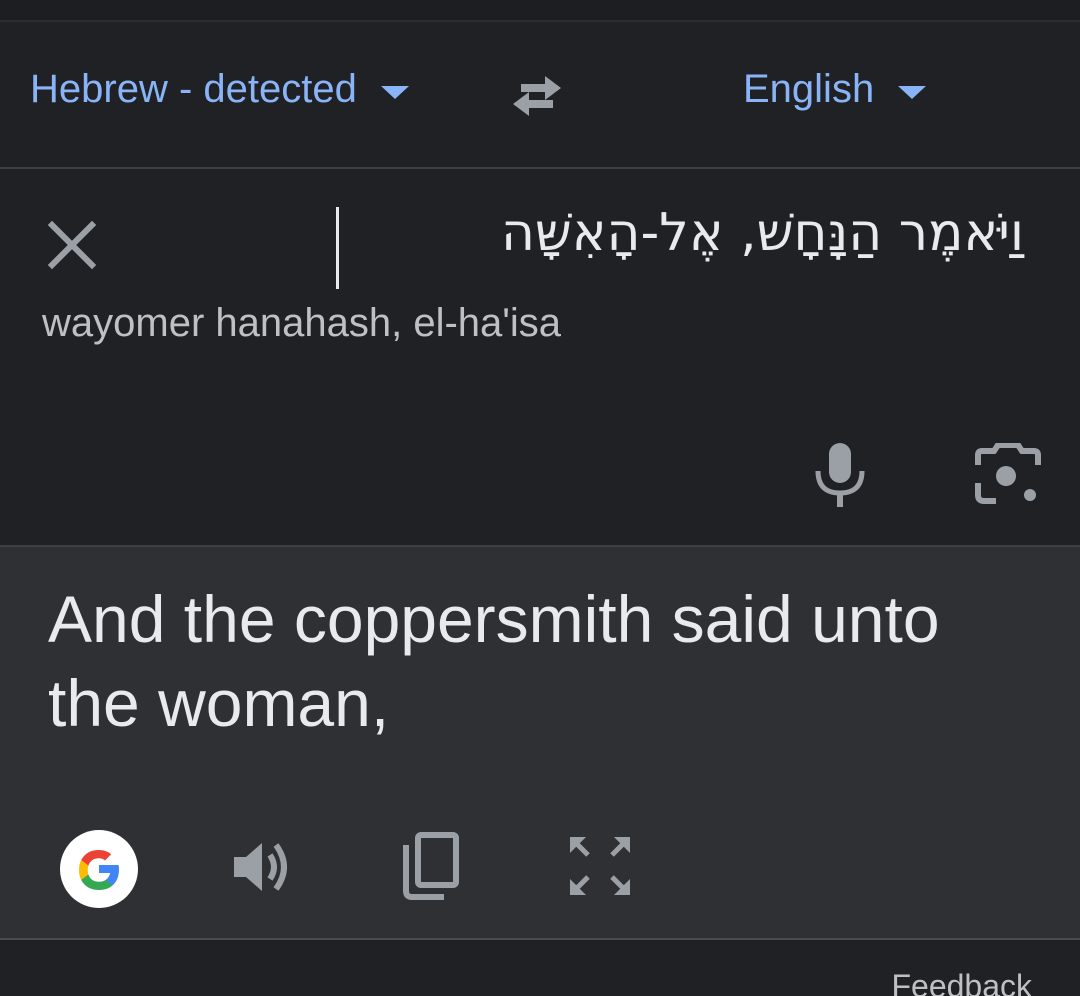  I want to click on camera-input-button, so click(1008, 474).